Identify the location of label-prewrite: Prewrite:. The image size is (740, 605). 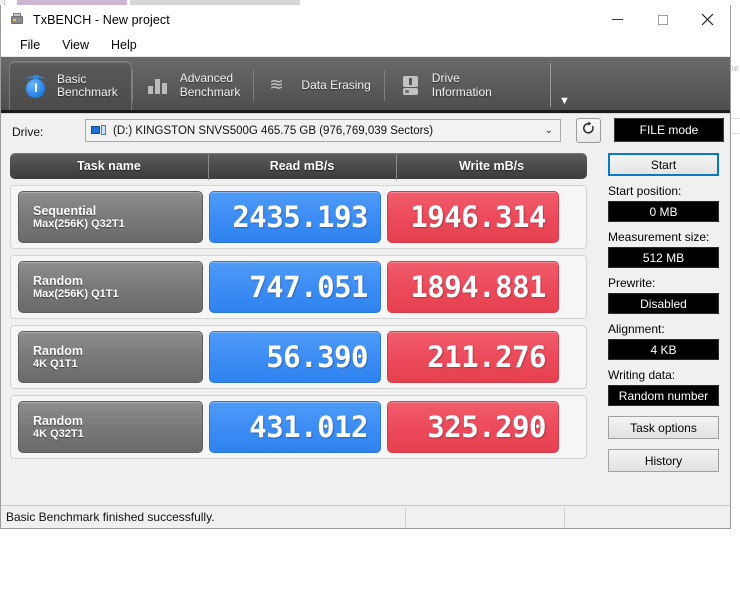
(669, 283).